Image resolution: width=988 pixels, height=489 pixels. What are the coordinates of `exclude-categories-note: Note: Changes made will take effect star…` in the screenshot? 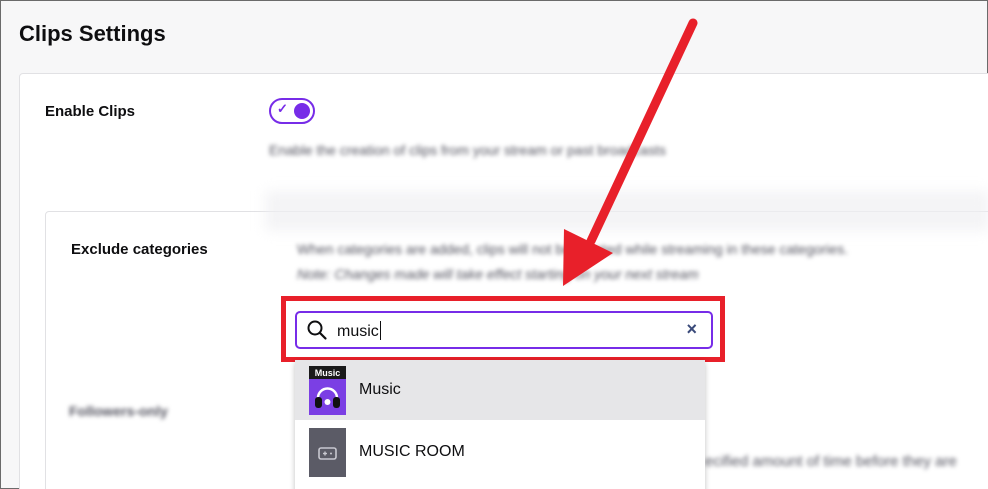 It's located at (498, 274).